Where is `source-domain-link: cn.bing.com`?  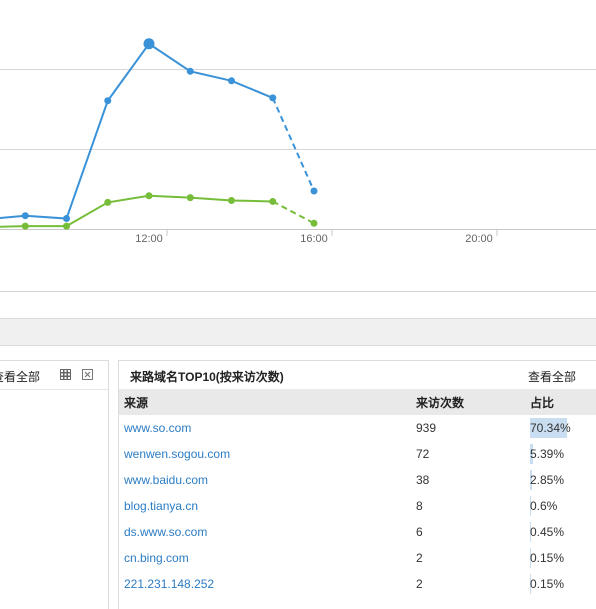
source-domain-link: cn.bing.com is located at coordinates (156, 558).